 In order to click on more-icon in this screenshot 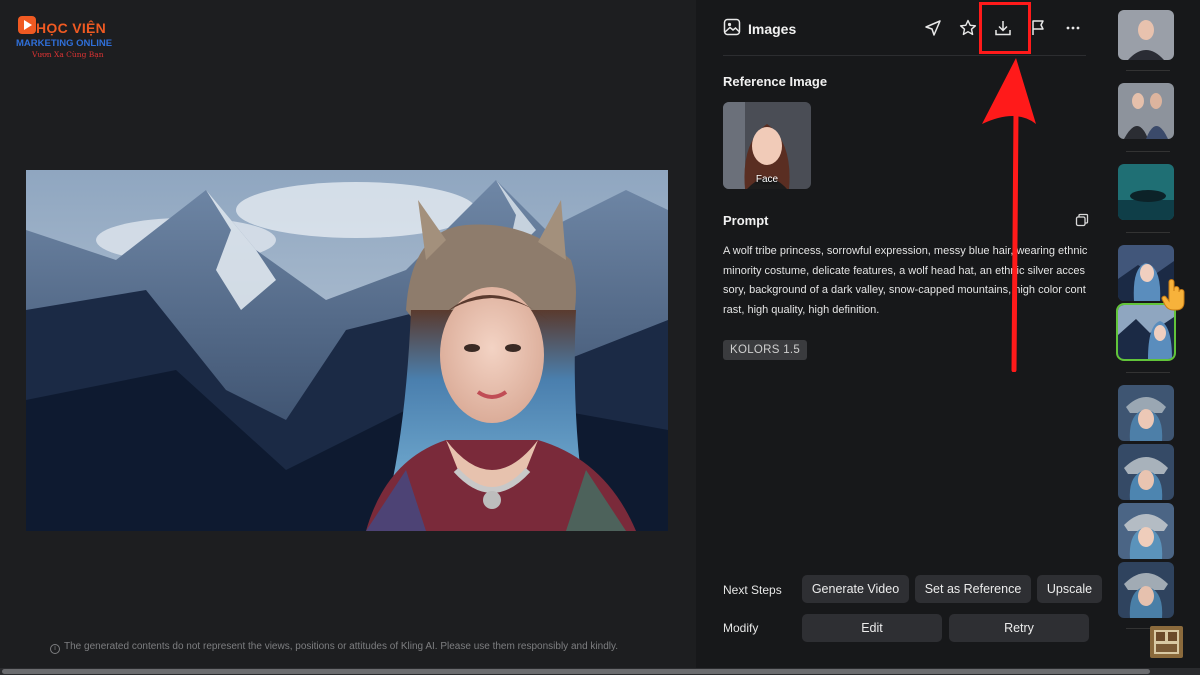, I will do `click(1073, 28)`.